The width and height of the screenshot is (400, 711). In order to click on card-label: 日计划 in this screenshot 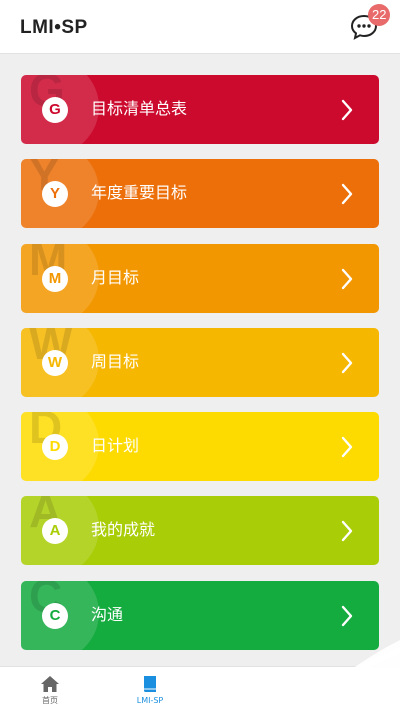, I will do `click(115, 446)`.